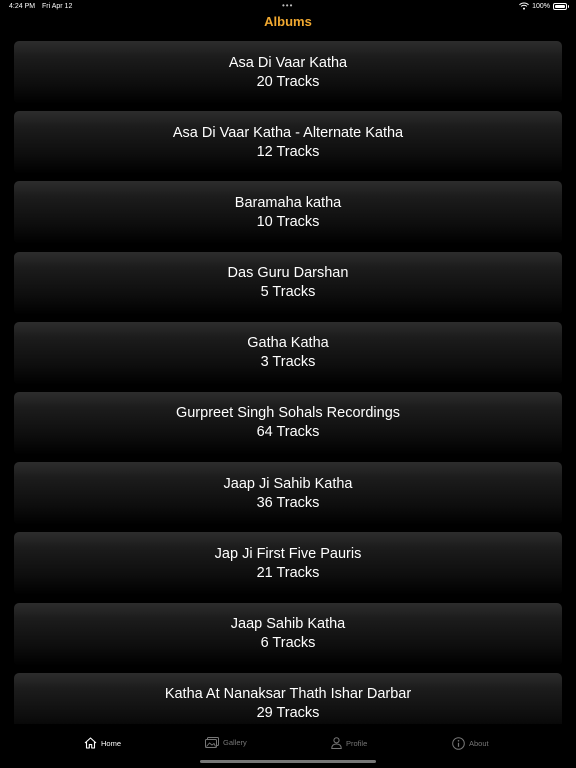 Image resolution: width=576 pixels, height=768 pixels. I want to click on tab-profile: Profile, so click(349, 743).